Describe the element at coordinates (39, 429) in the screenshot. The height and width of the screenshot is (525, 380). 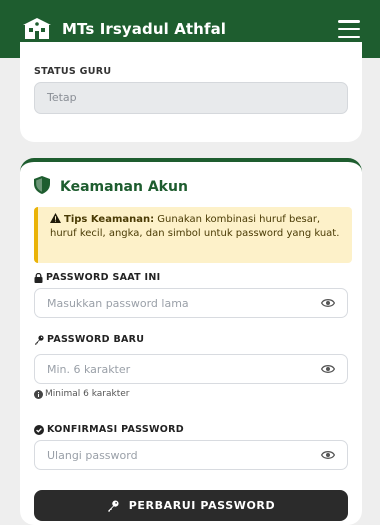
I see `check-circle-icon` at that location.